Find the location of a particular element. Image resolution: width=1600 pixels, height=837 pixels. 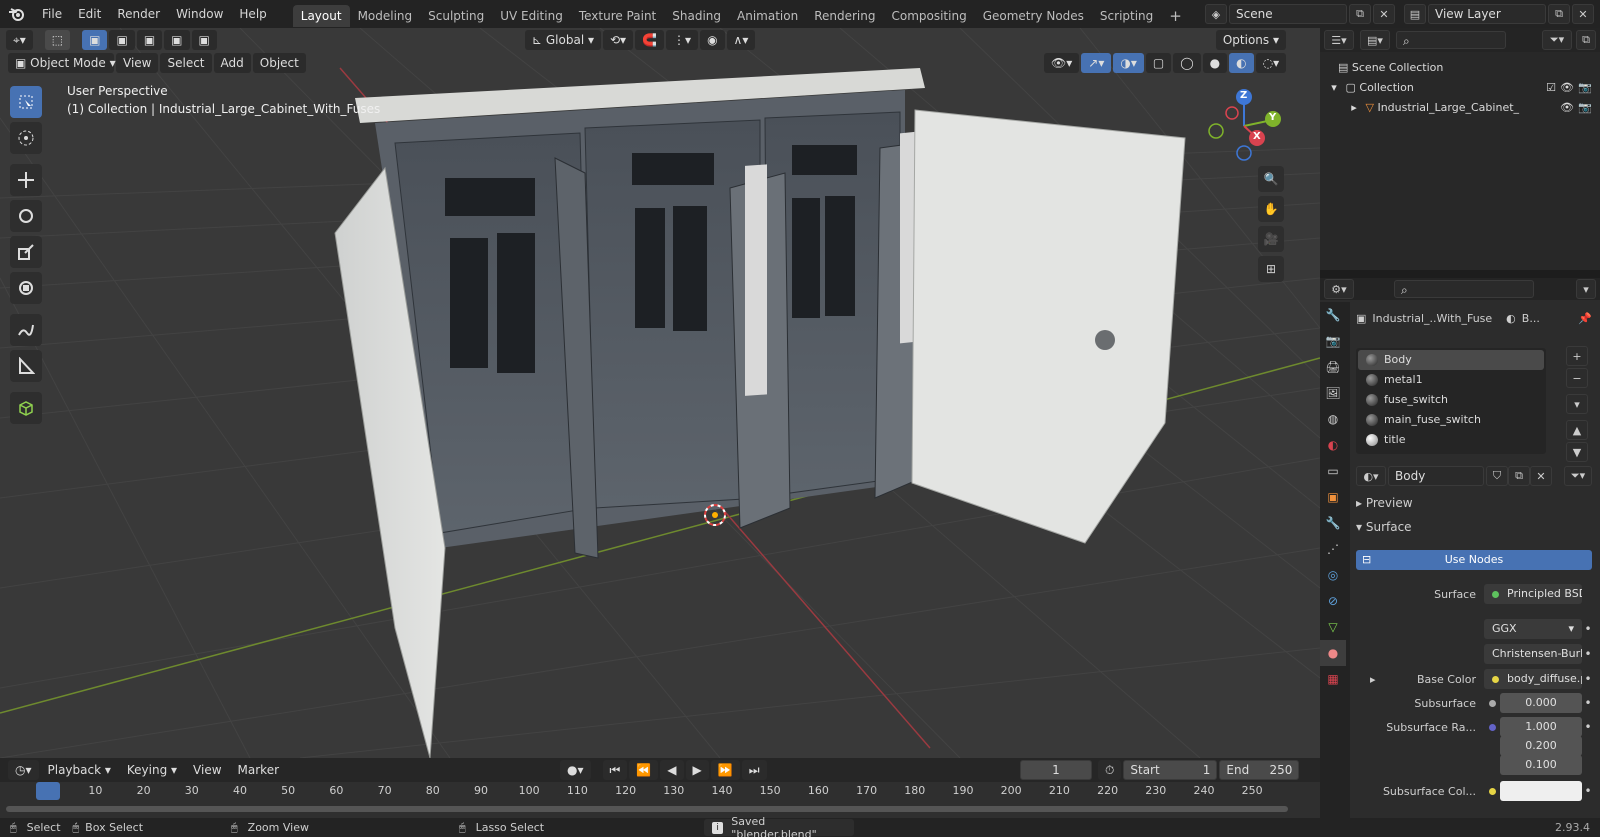

menu-help: Help is located at coordinates (252, 14).